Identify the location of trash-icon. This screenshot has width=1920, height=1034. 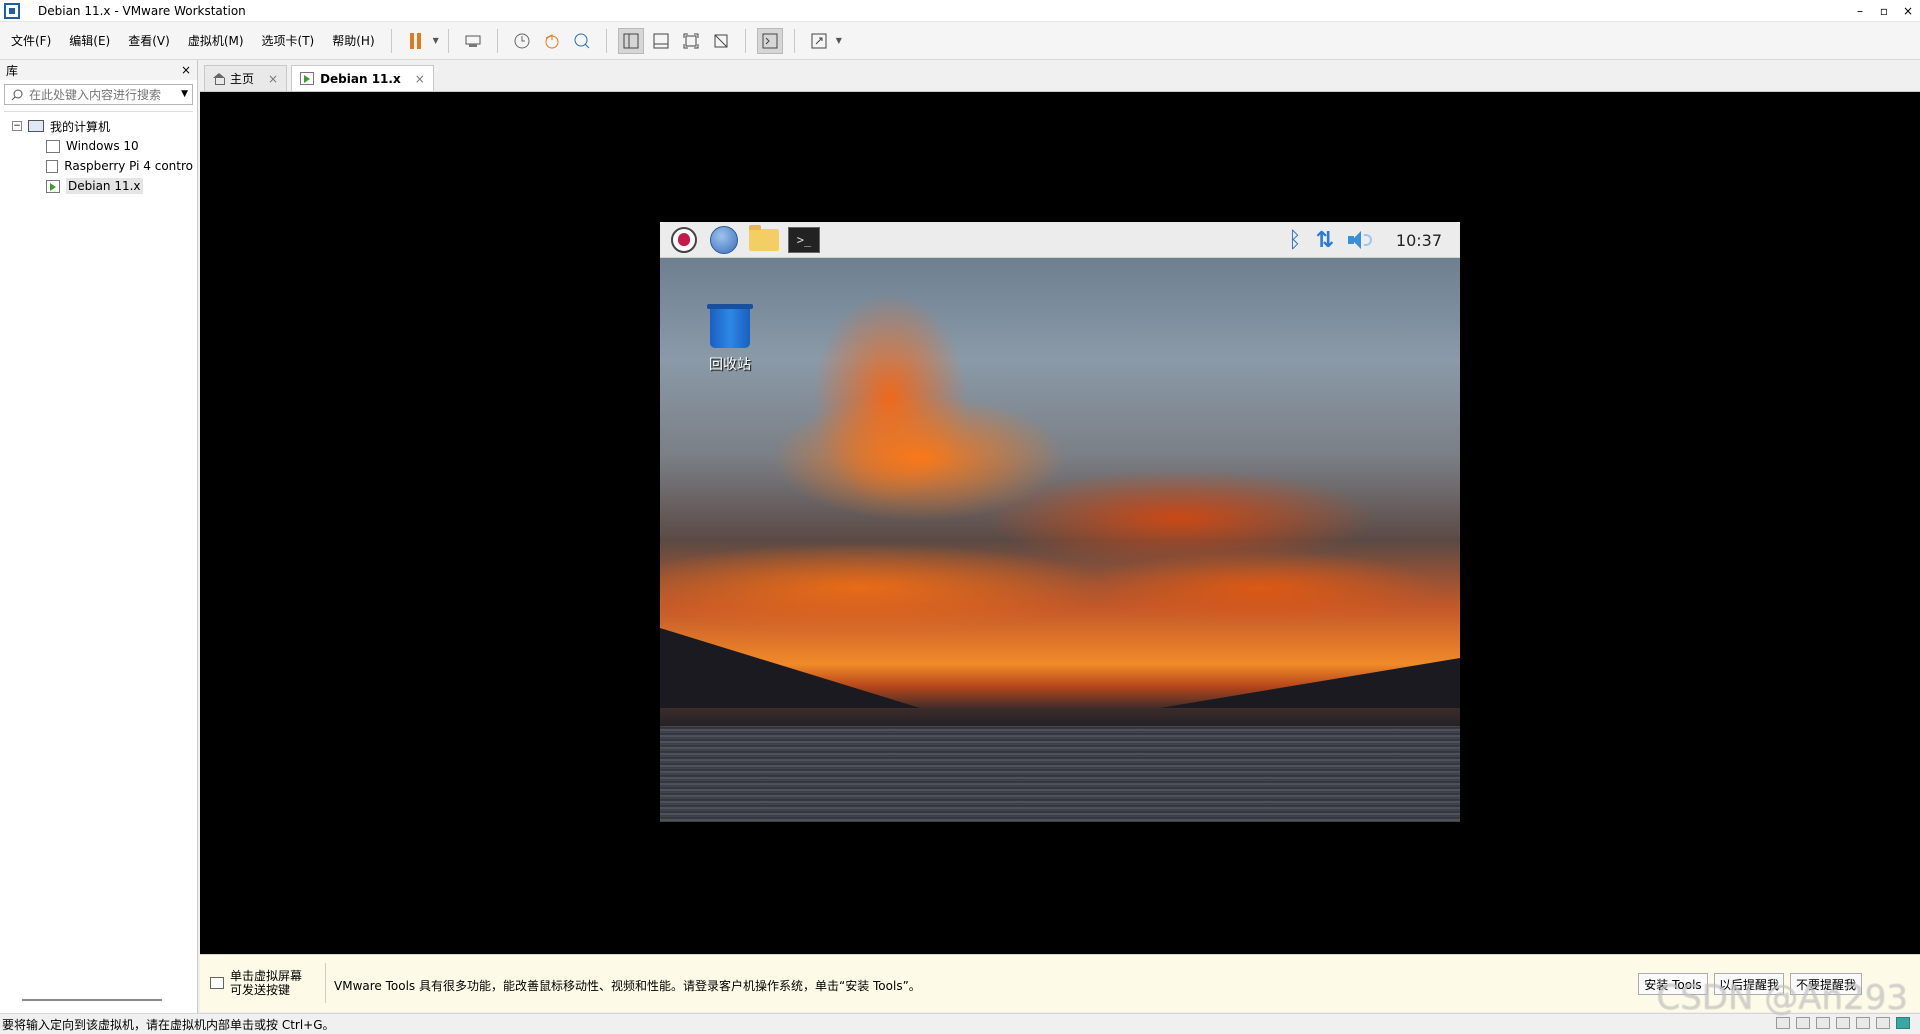
(730, 326).